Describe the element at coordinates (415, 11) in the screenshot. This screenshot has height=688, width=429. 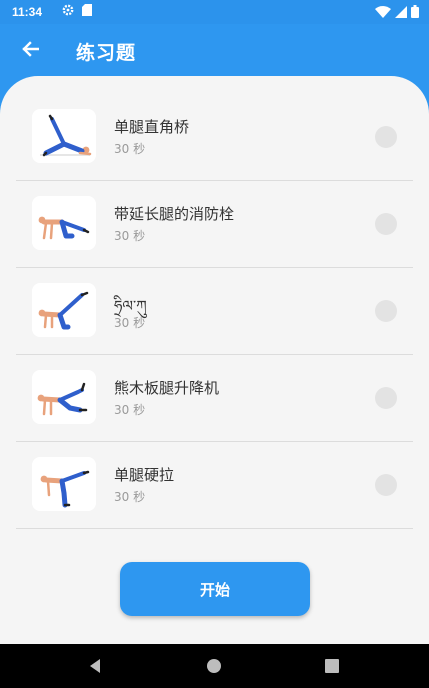
I see `battery-icon` at that location.